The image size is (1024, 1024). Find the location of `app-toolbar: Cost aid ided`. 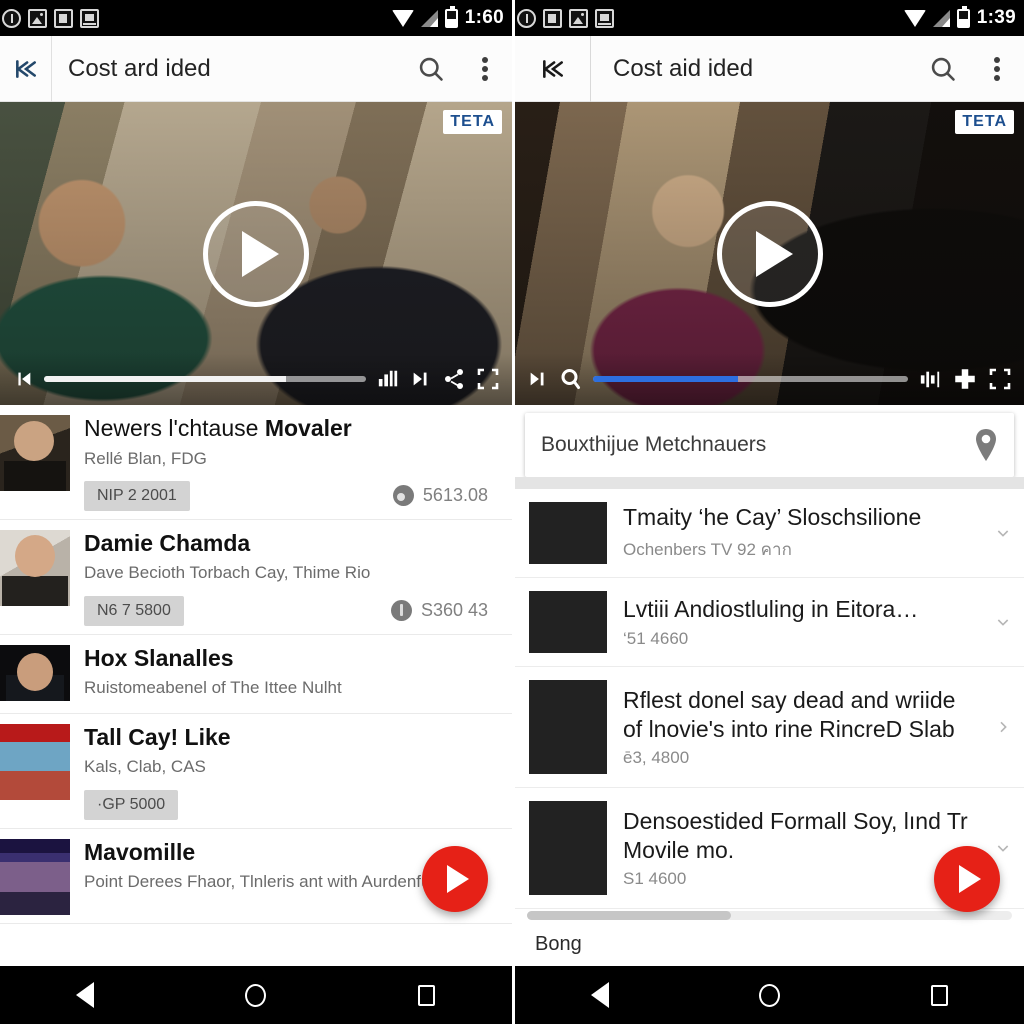

app-toolbar: Cost aid ided is located at coordinates (769, 68).